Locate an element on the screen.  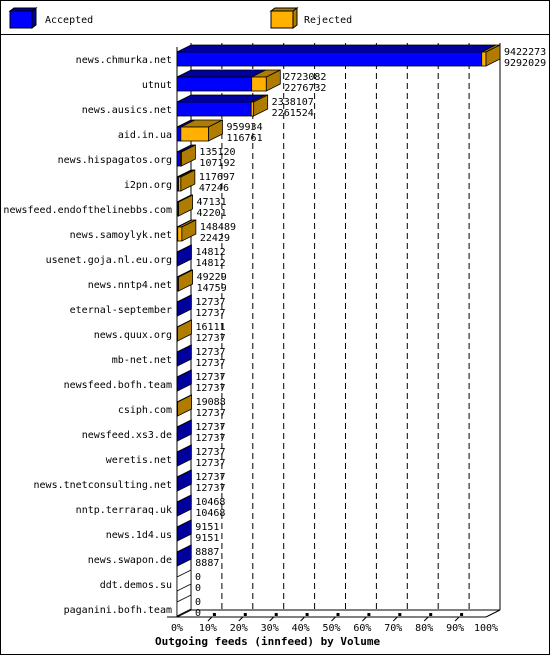
category-label: news.tnetconsulting.net is located at coordinates (103, 485).